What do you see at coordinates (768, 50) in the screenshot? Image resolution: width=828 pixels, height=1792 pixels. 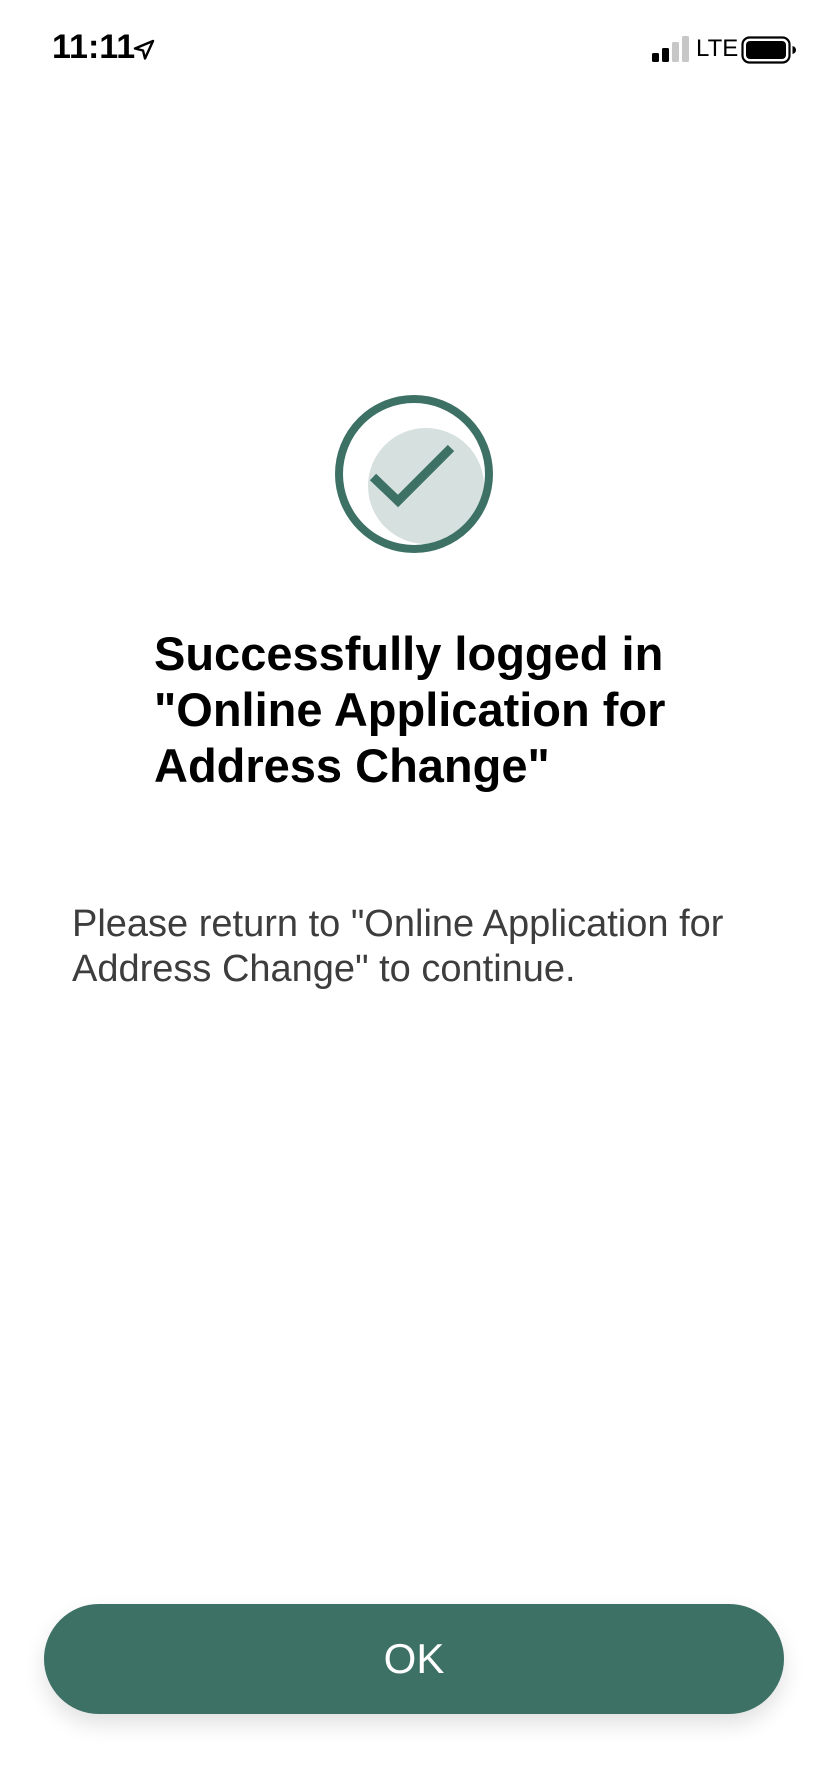 I see `battery-icon` at bounding box center [768, 50].